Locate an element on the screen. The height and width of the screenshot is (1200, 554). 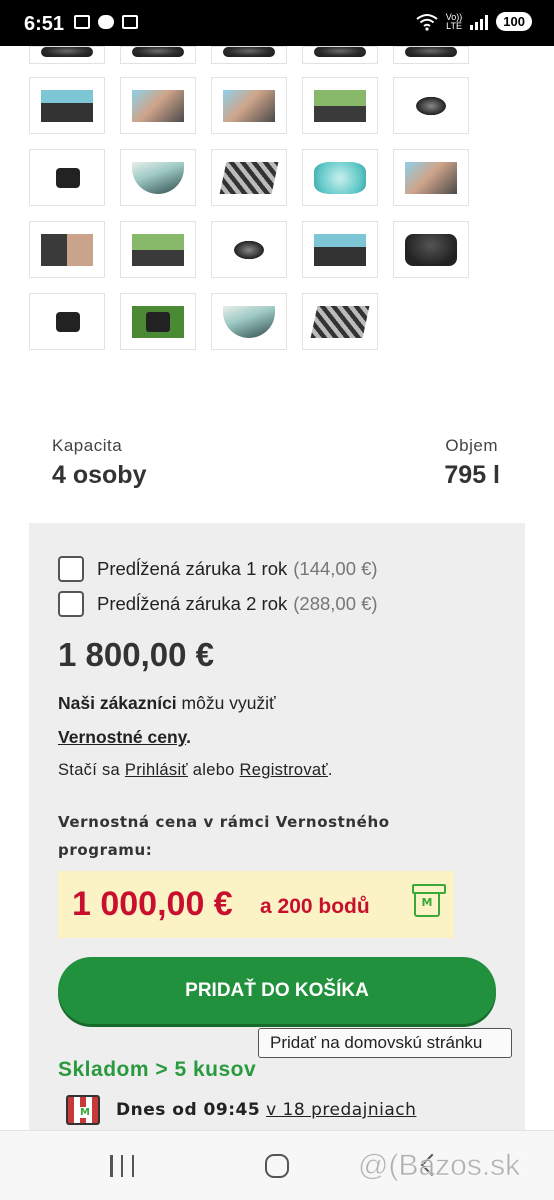
stock-status: Skladom > 5 kusov is located at coordinates (157, 1069).